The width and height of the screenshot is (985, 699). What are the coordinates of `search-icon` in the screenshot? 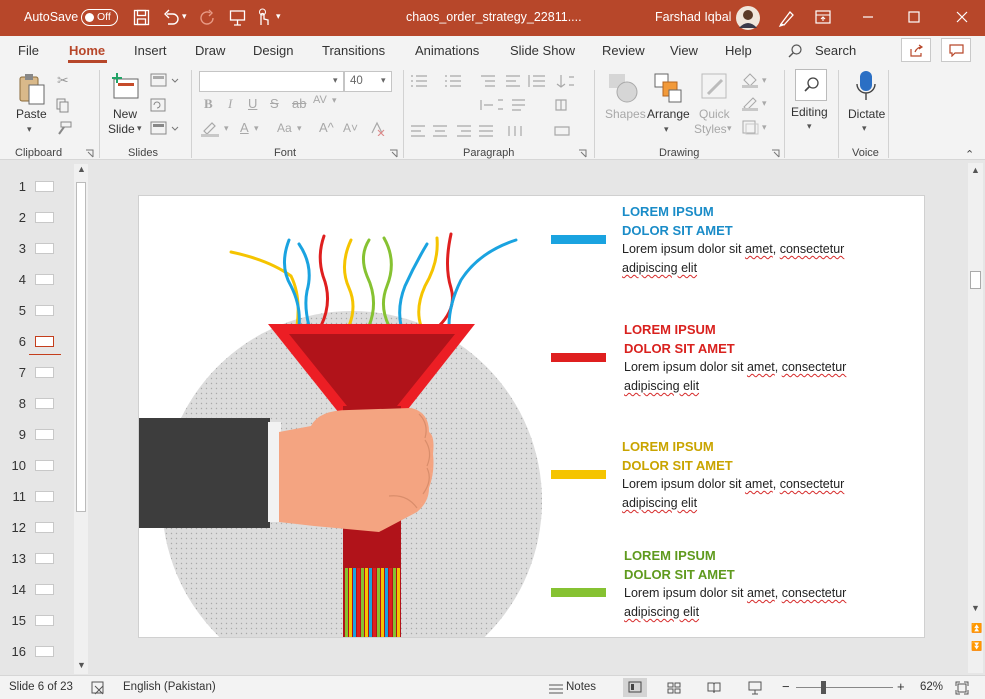 It's located at (795, 51).